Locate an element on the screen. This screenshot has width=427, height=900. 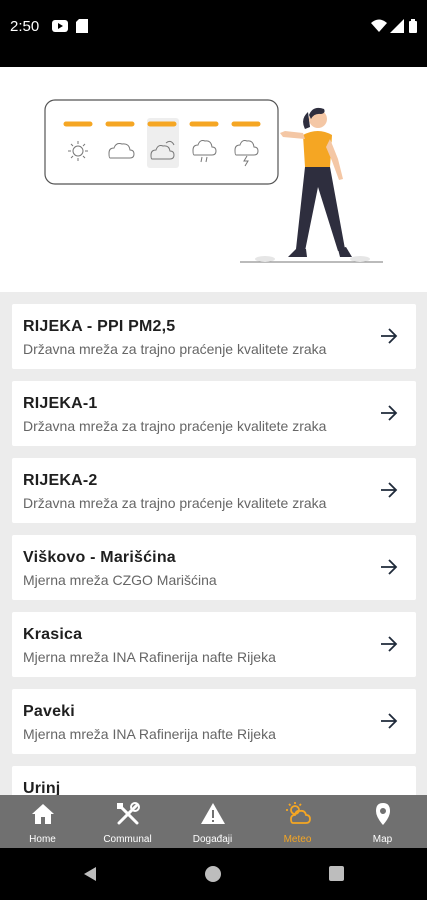
nav-communal: Communal is located at coordinates (127, 821).